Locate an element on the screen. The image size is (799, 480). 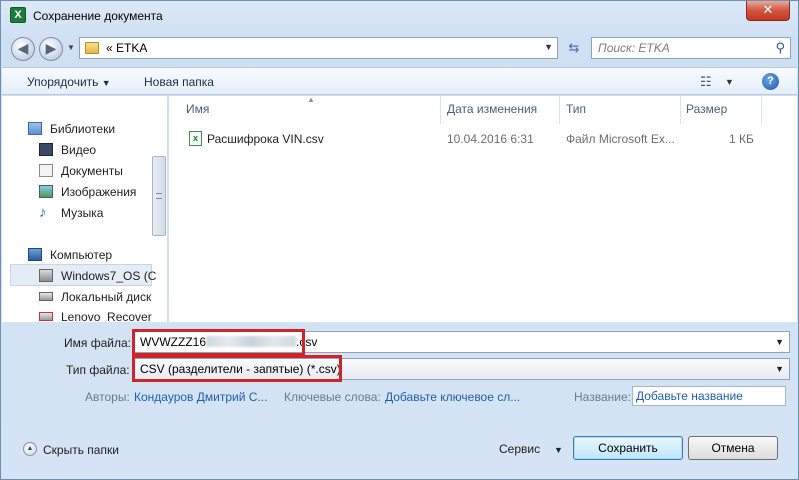
file-size: 1 КБ is located at coordinates (741, 139).